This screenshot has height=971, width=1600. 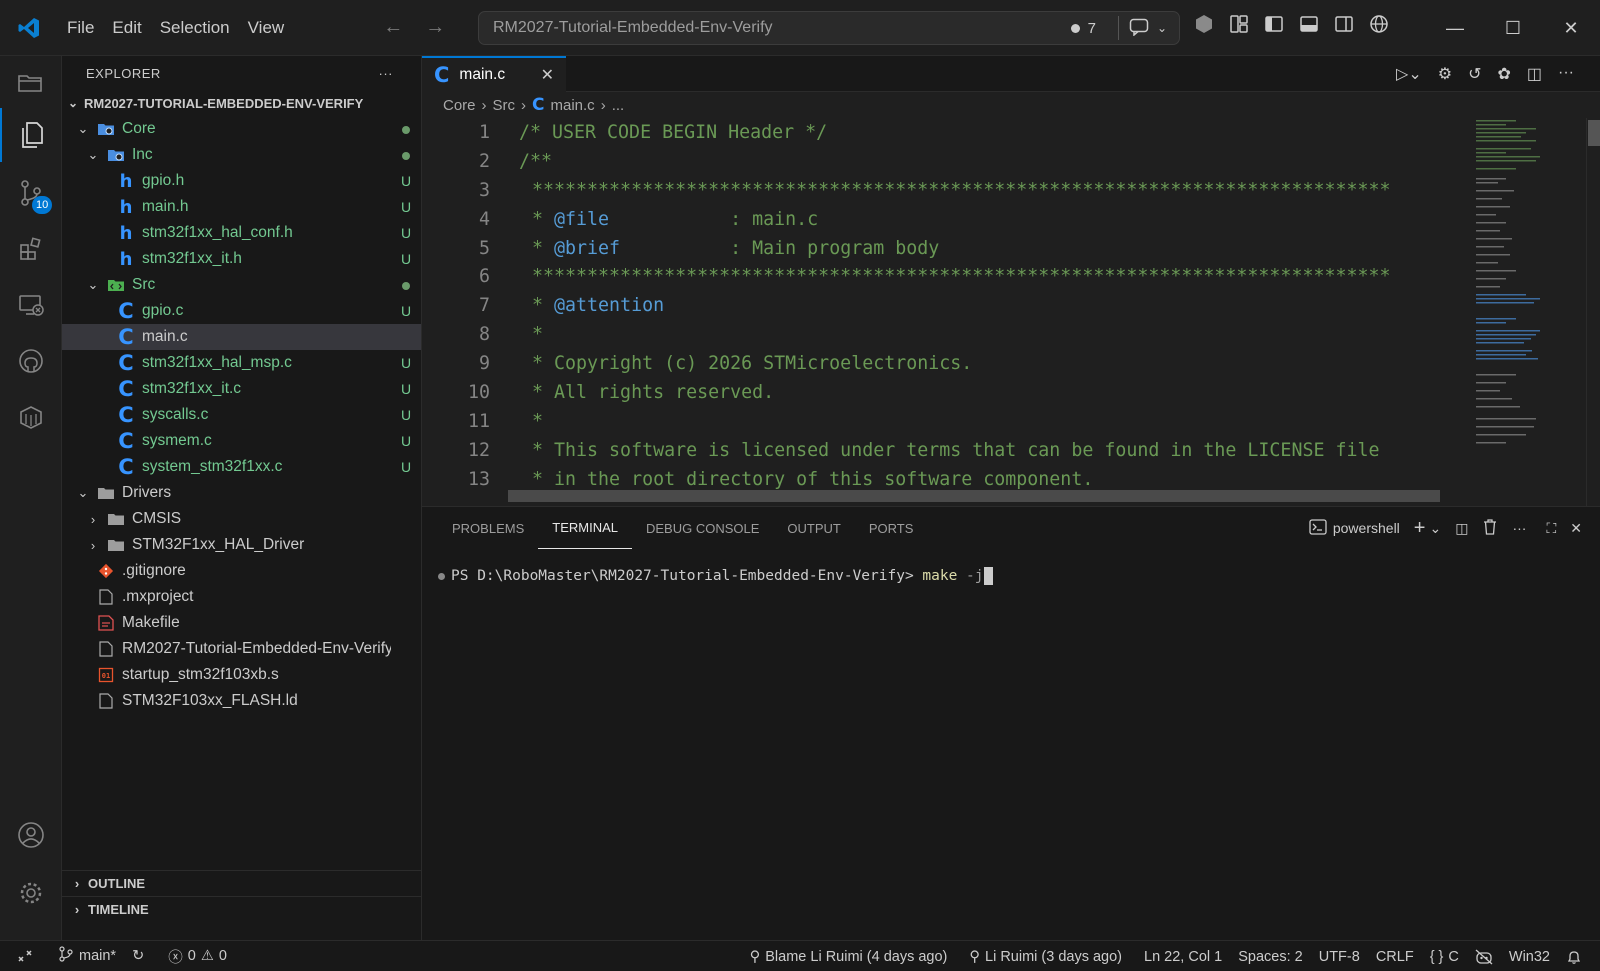 I want to click on folder-src: ⌄ Src, so click(x=241, y=285).